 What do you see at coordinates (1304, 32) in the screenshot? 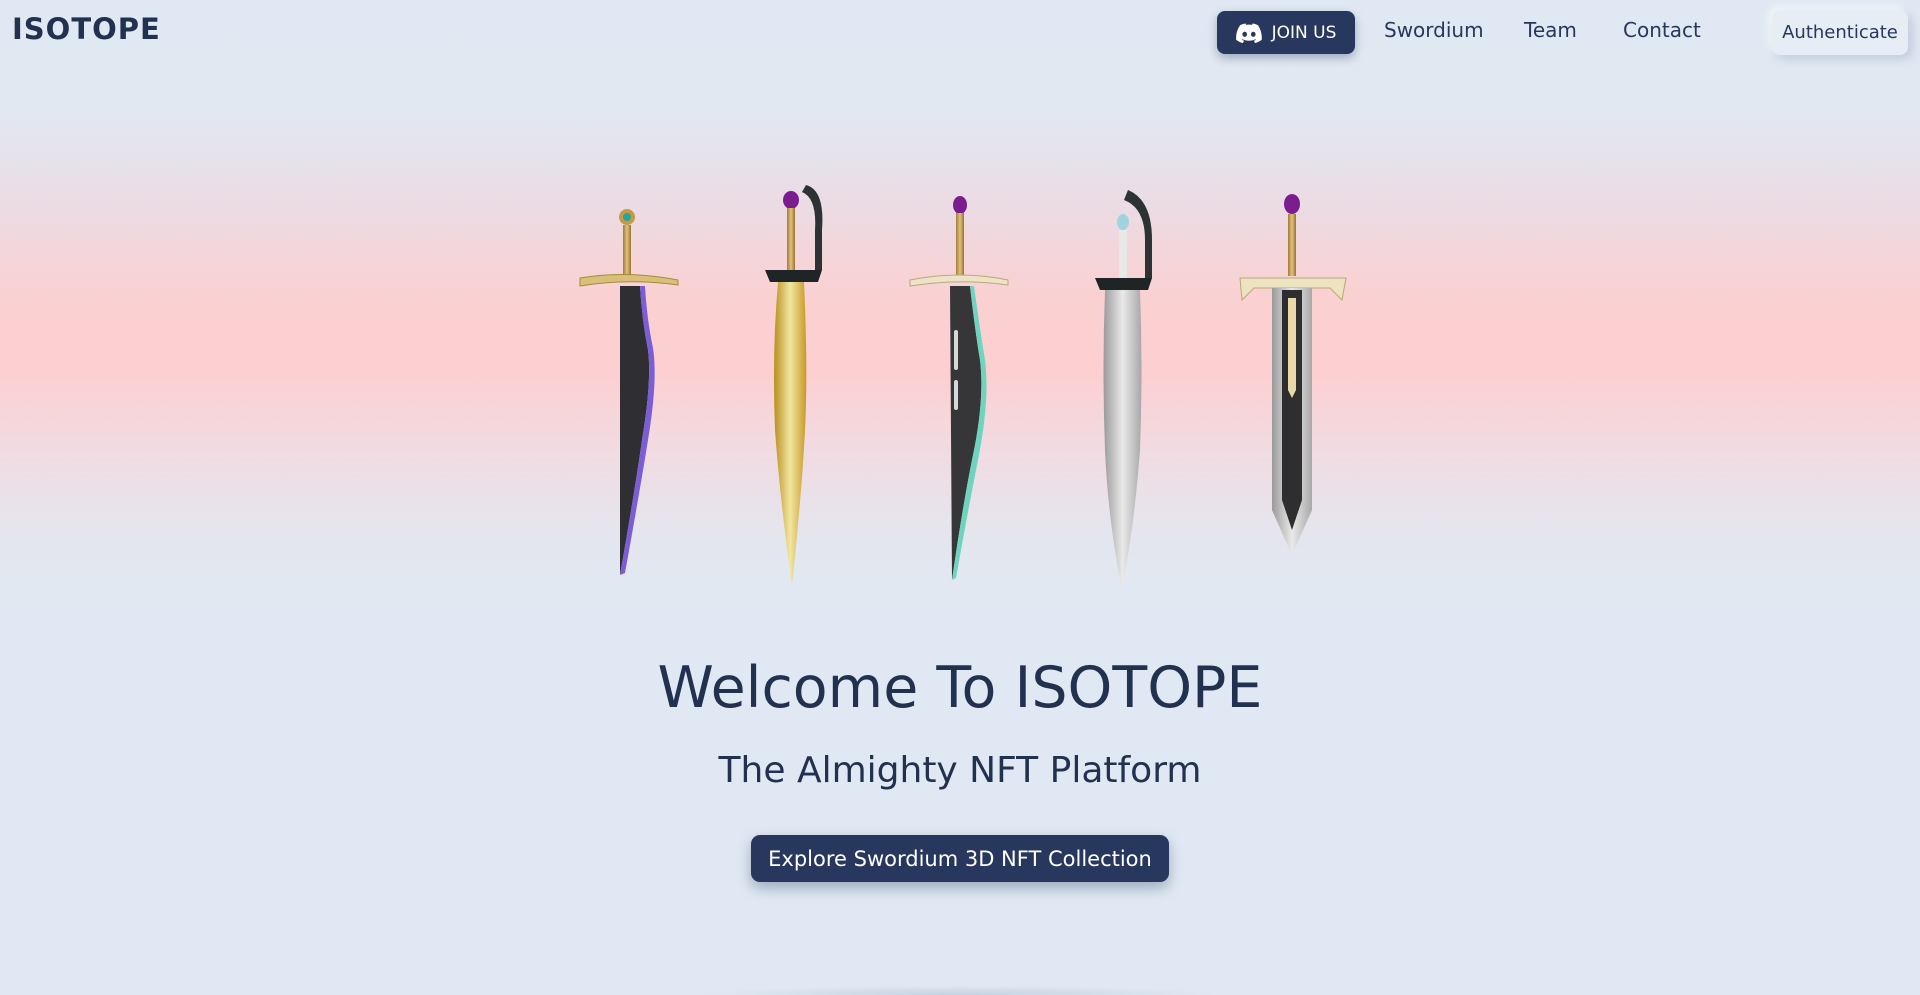
I see `join-us-label: JOIN US` at bounding box center [1304, 32].